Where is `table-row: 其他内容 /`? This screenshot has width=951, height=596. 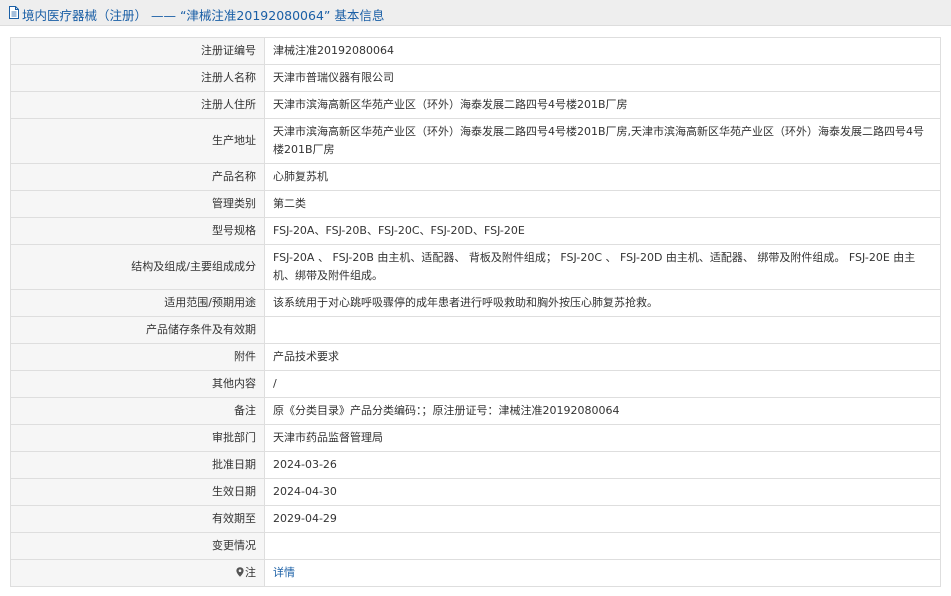 table-row: 其他内容 / is located at coordinates (475, 384).